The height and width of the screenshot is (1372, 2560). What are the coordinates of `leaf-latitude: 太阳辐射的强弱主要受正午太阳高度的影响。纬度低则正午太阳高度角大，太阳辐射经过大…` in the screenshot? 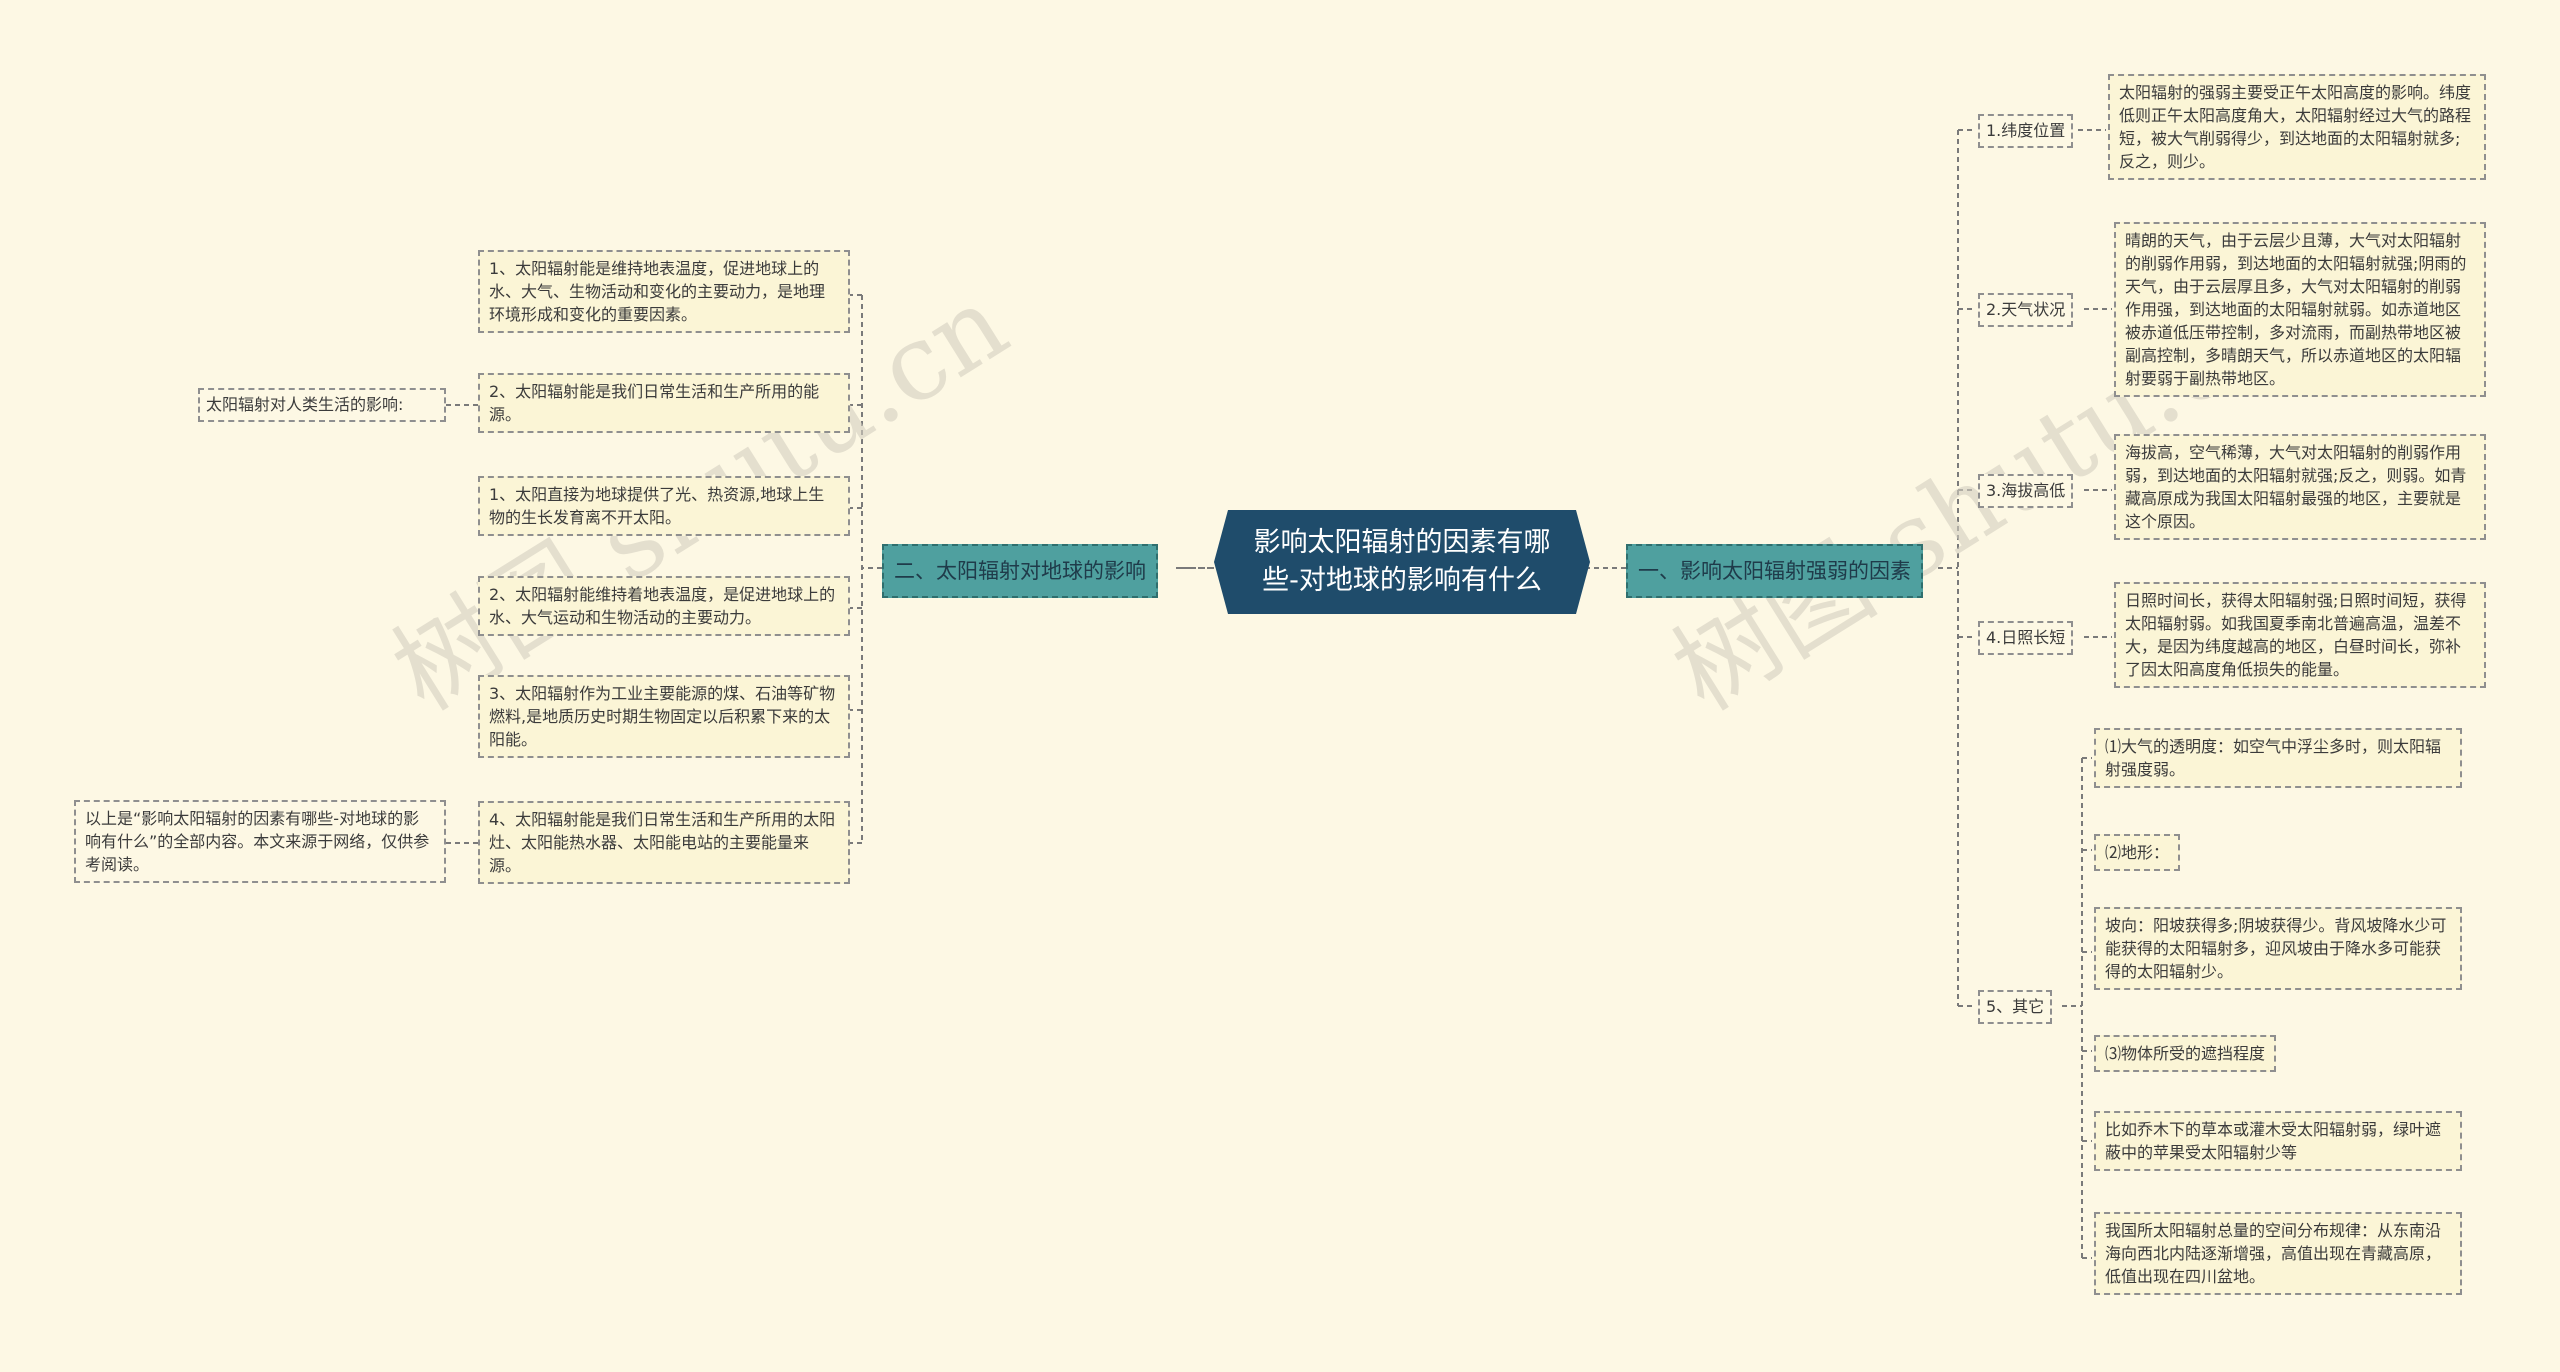 It's located at (2297, 127).